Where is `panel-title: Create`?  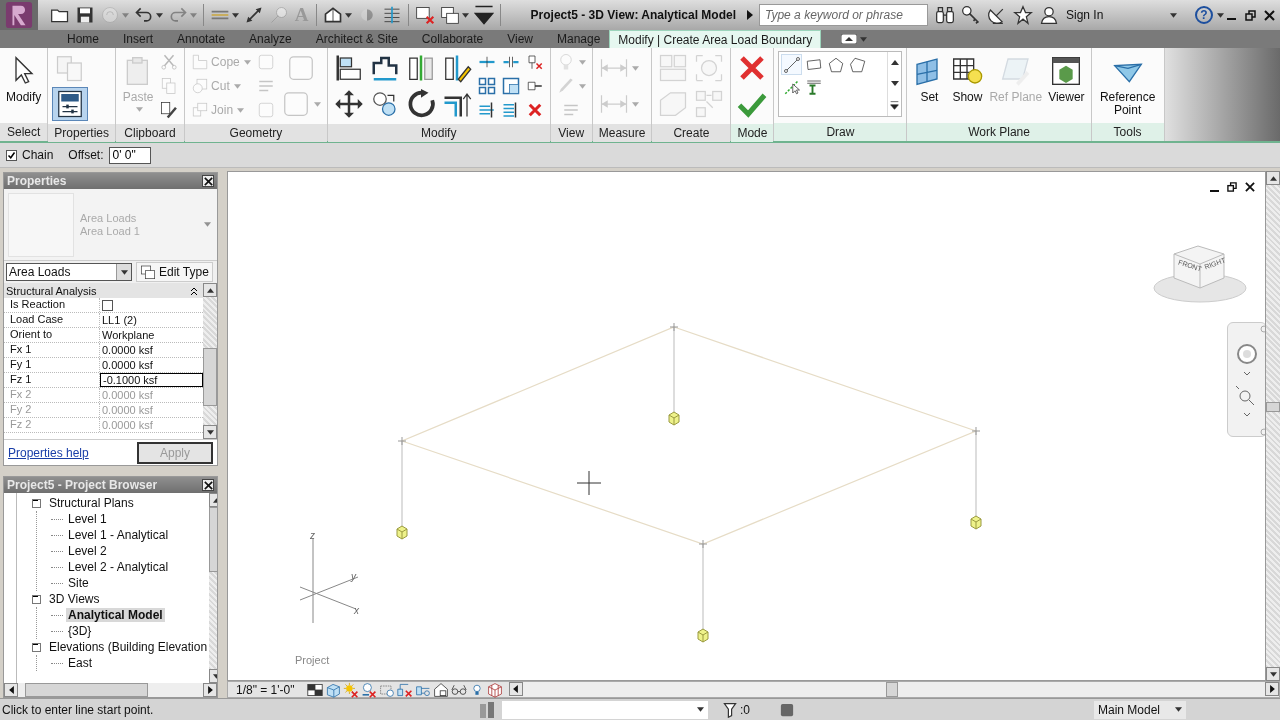
panel-title: Create is located at coordinates (691, 133).